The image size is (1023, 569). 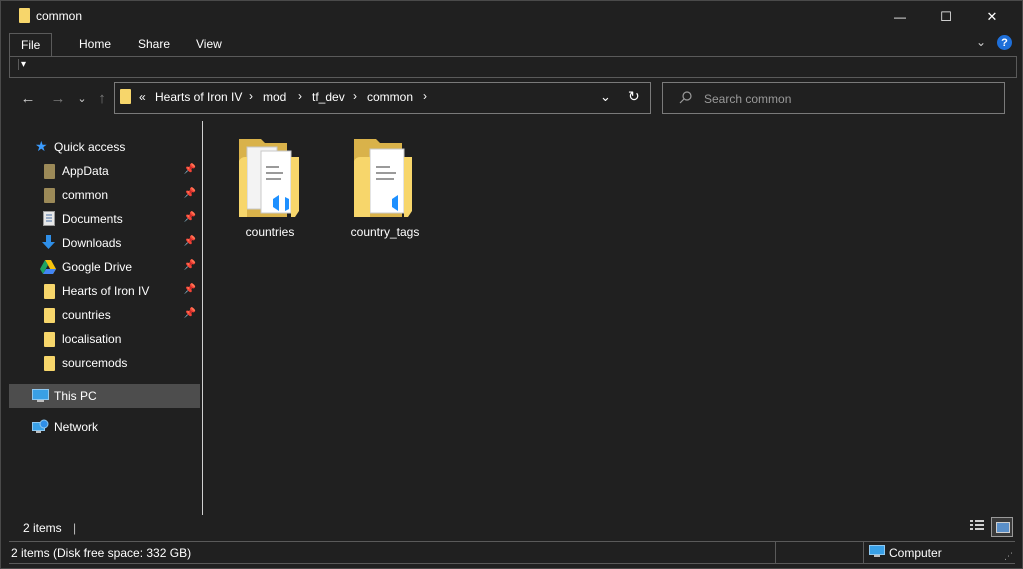 I want to click on refresh-icon: ↻, so click(x=634, y=96).